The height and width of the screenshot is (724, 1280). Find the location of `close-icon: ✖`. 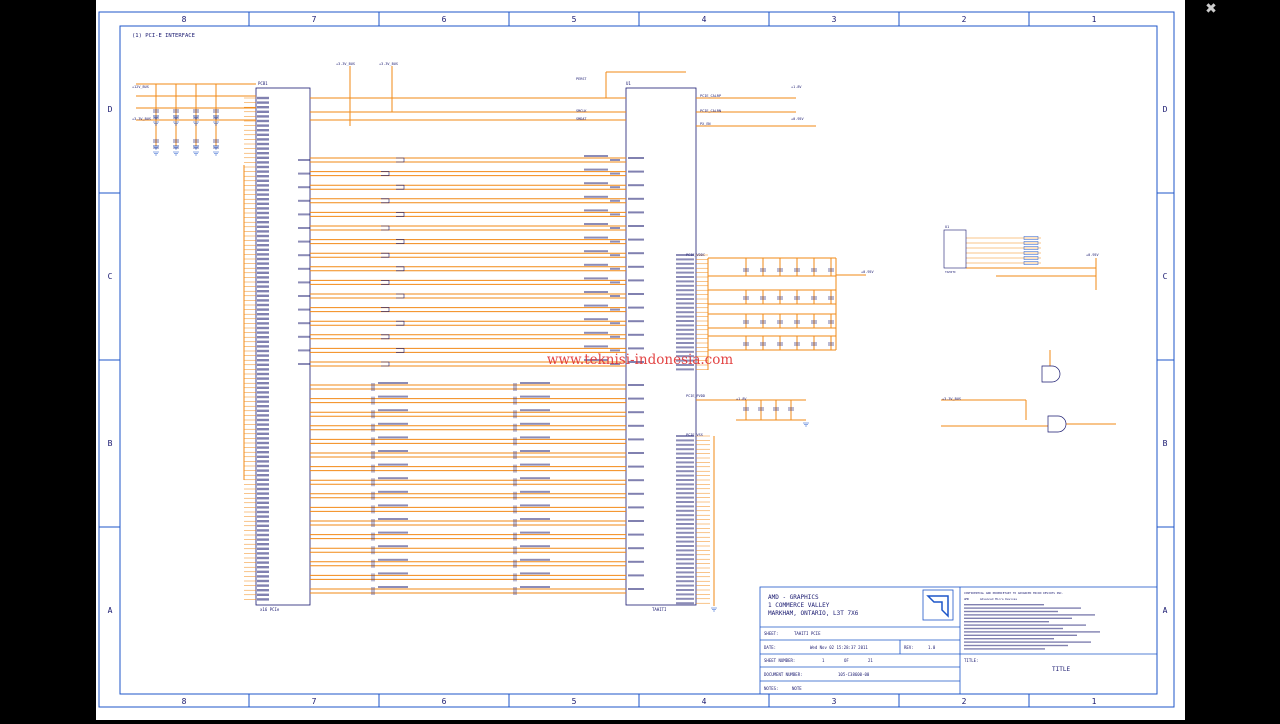

close-icon: ✖ is located at coordinates (1211, 10).